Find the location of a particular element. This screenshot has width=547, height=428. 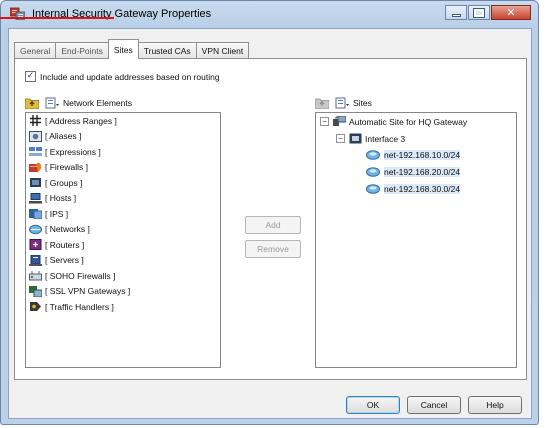

list-item-ips: [ IPS ] is located at coordinates (123, 214).